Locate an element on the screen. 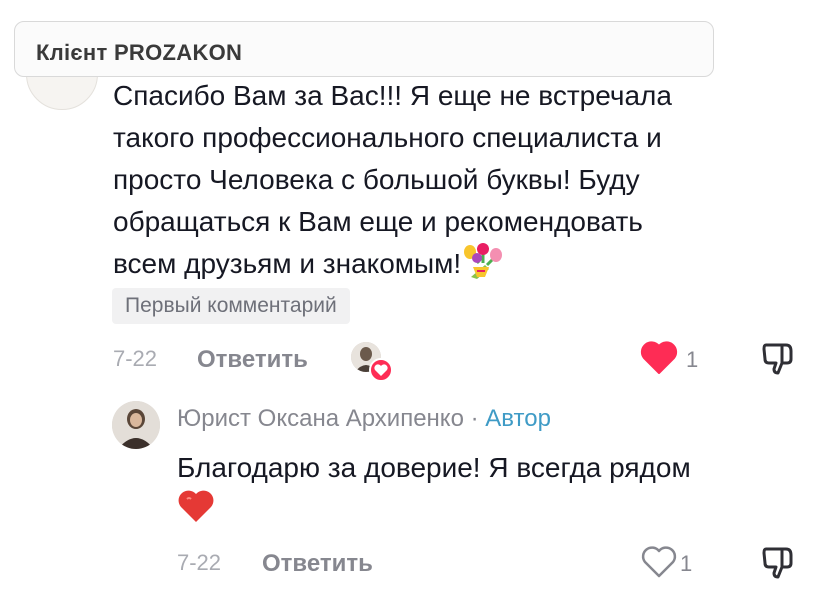 The width and height of the screenshot is (824, 598). first-comment-badge: Первый комментарий is located at coordinates (231, 306).